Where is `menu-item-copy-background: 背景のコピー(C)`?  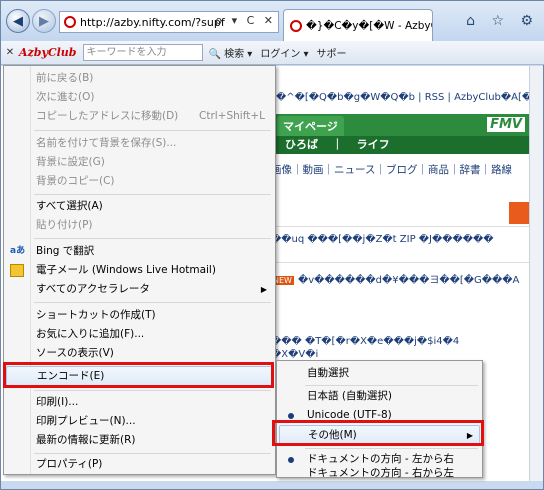
menu-item-copy-background: 背景のコピー(C) is located at coordinates (139, 181).